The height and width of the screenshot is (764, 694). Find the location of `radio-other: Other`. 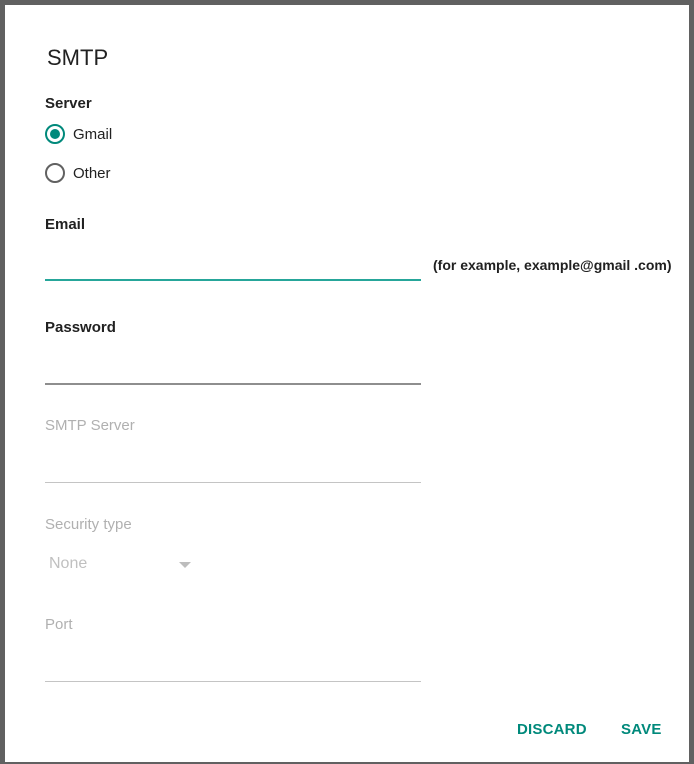

radio-other: Other is located at coordinates (78, 173).